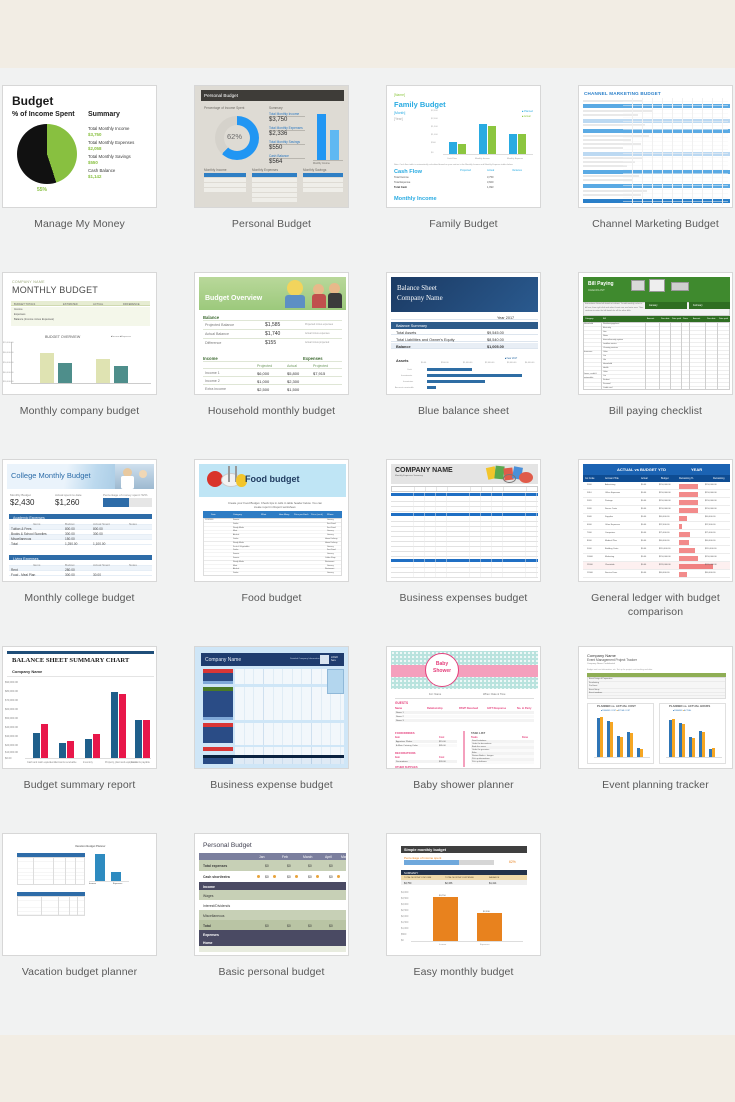 This screenshot has height=1102, width=735. I want to click on col-header: Remaining %, so click(686, 478).